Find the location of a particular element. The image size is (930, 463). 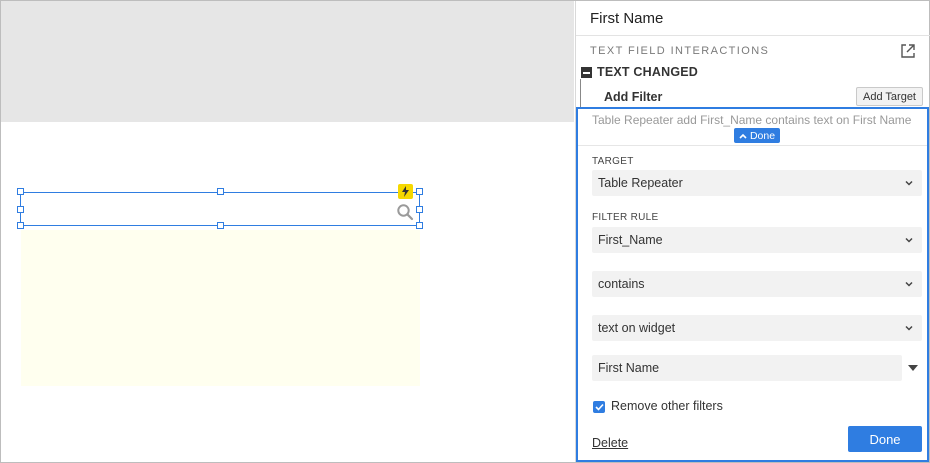

resize-handle-bottom-middle is located at coordinates (220, 225).